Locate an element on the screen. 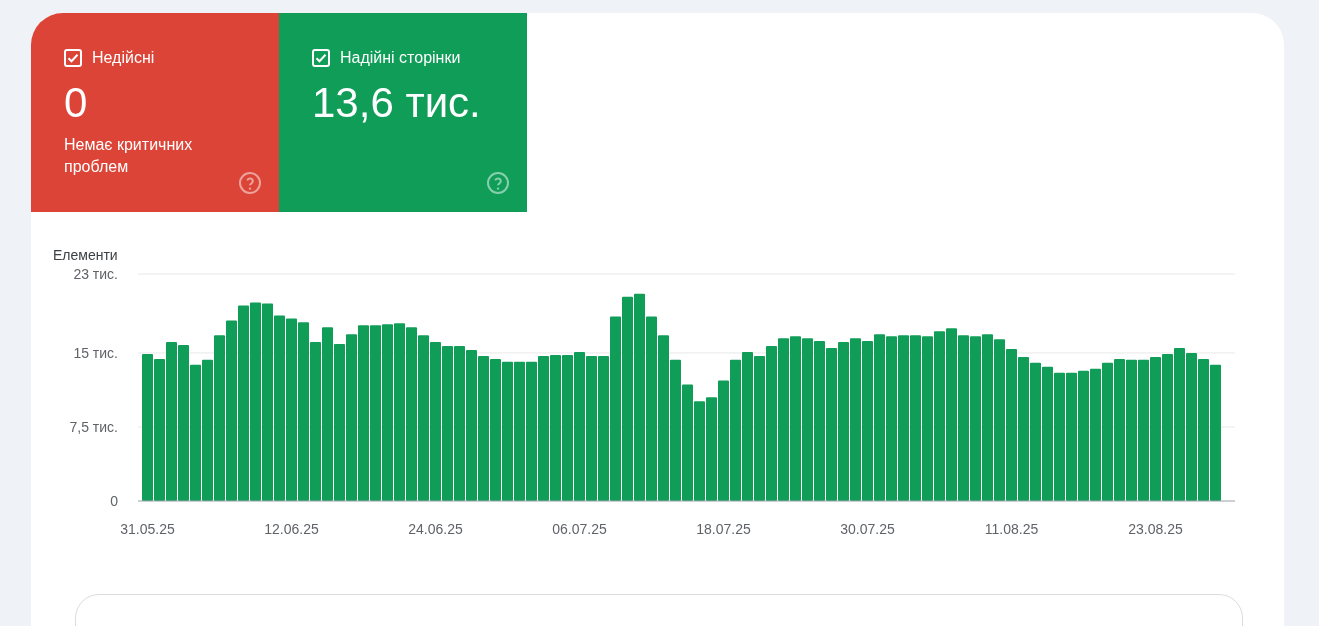 The width and height of the screenshot is (1319, 626). y-axis-label: 0 is located at coordinates (114, 501).